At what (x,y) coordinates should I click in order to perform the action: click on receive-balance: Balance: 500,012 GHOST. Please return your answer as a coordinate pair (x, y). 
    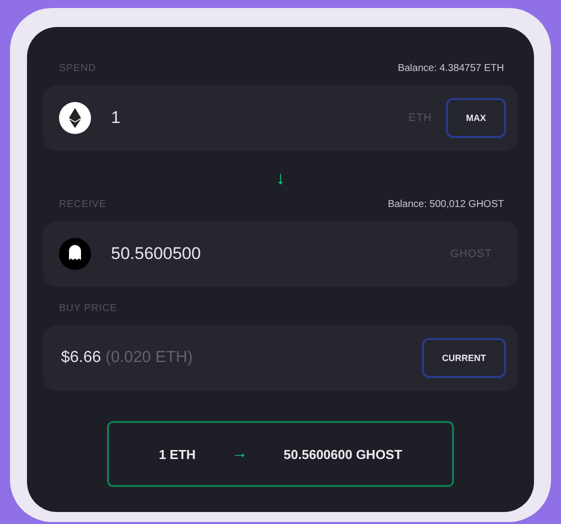
    Looking at the image, I should click on (446, 204).